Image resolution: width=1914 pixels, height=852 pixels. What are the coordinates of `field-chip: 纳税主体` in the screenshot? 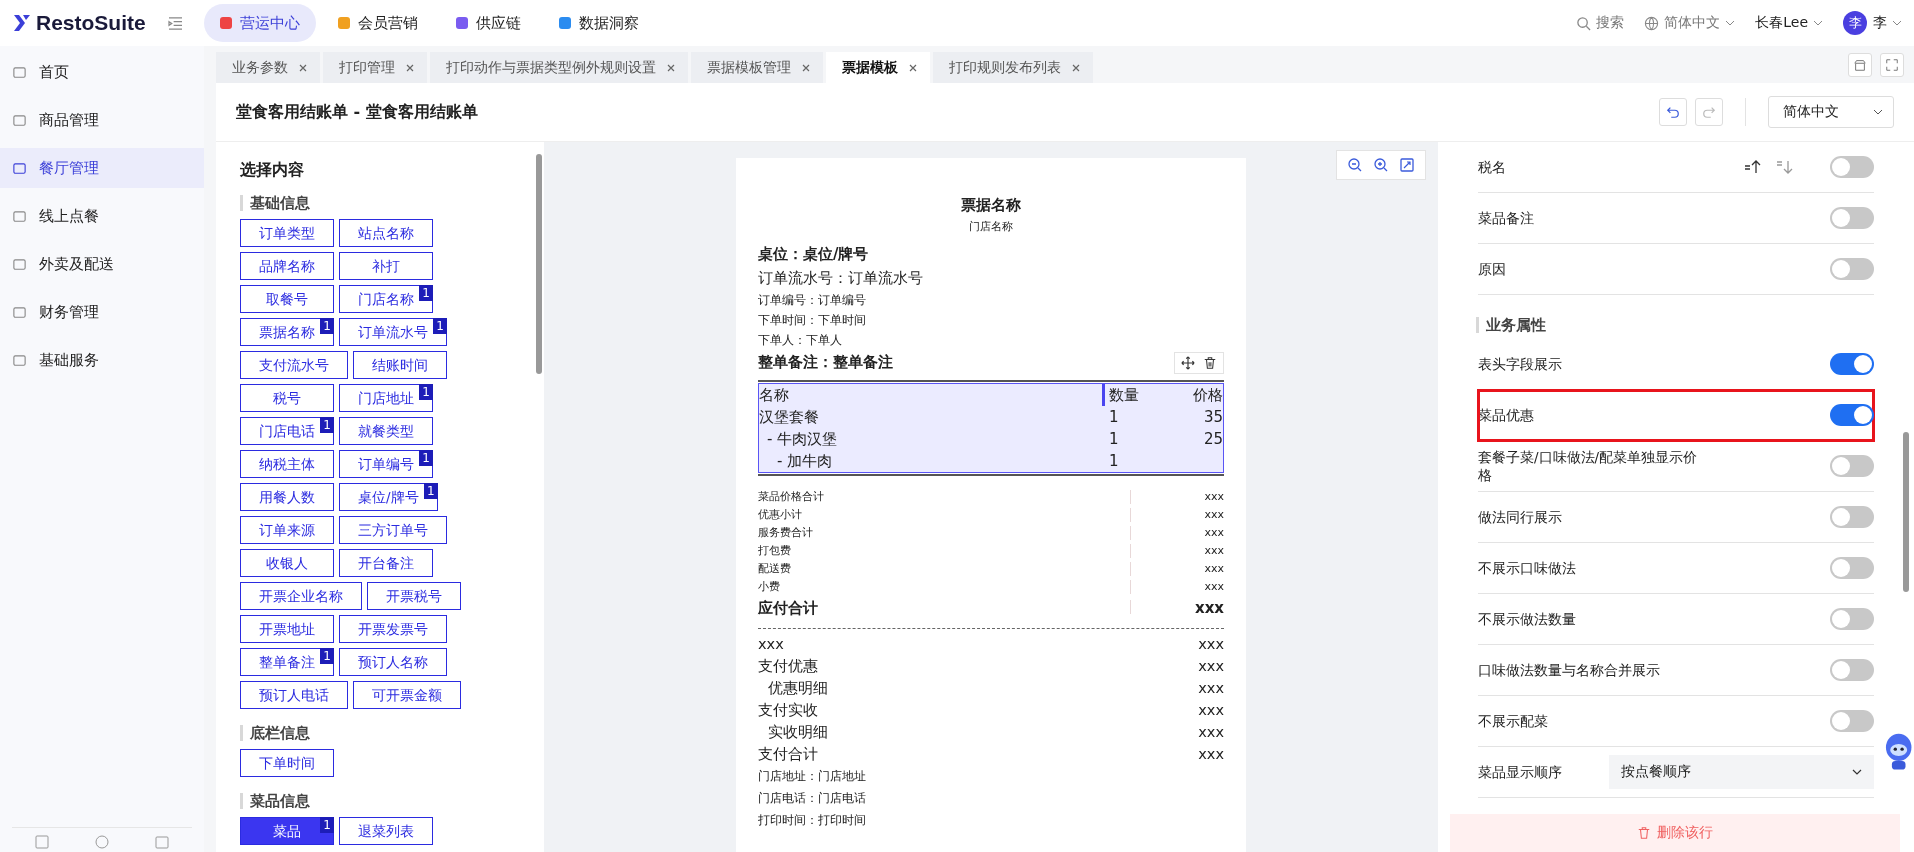 It's located at (287, 464).